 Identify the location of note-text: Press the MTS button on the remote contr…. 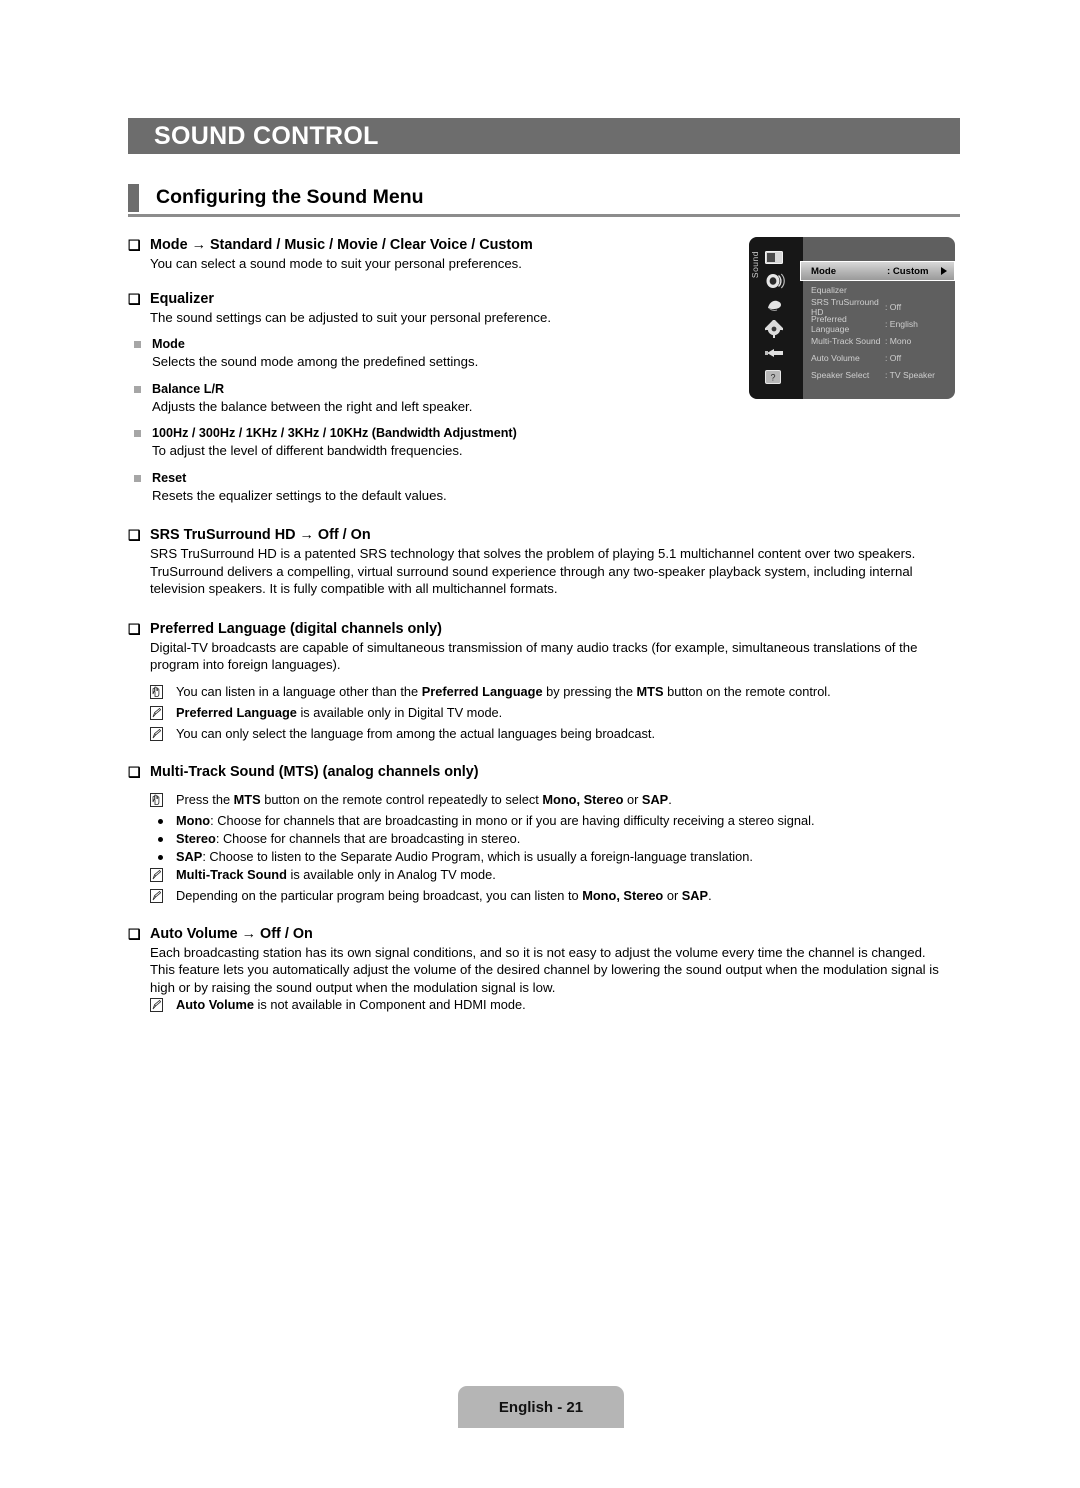
(424, 799).